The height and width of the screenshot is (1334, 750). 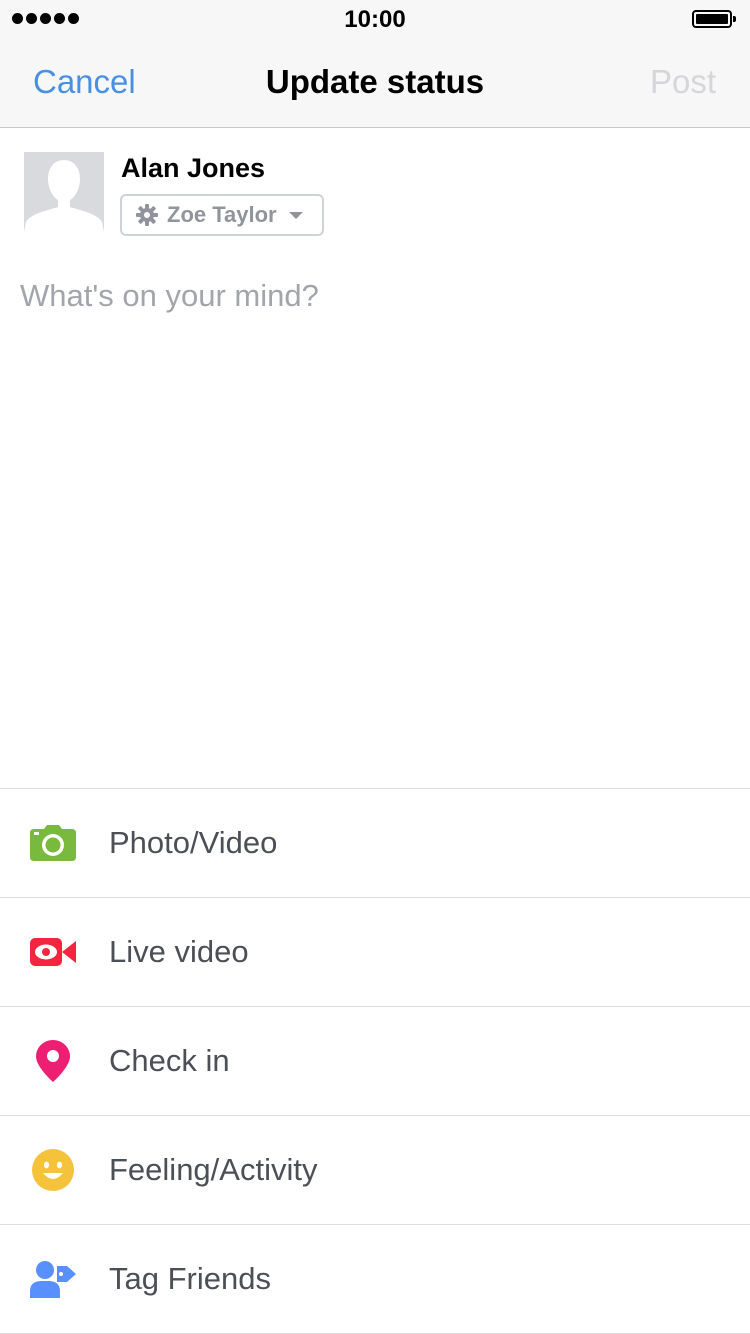 I want to click on smiley-icon, so click(x=53, y=1170).